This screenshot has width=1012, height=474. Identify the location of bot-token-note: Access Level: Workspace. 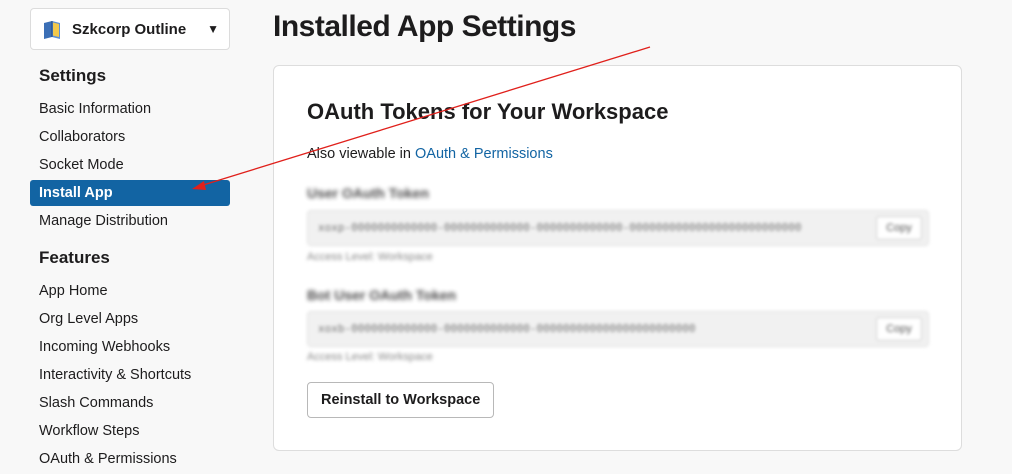
(370, 357).